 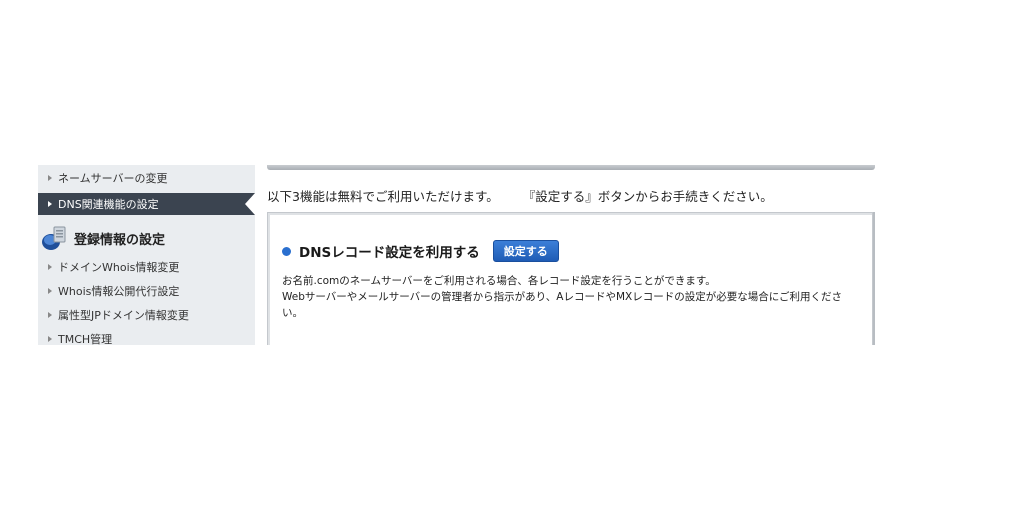 I want to click on settings-button: 設定する, so click(x=525, y=251).